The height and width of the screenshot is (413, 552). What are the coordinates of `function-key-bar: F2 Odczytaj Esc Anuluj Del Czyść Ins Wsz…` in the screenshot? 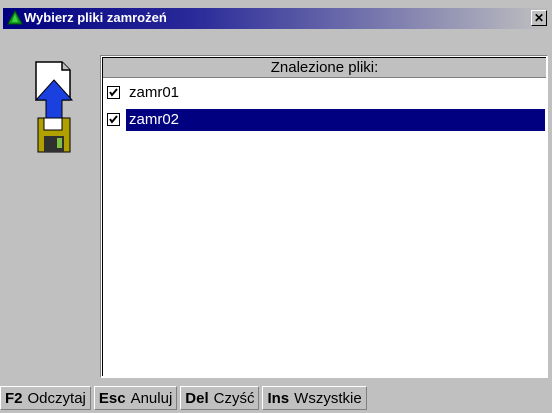 It's located at (183, 398).